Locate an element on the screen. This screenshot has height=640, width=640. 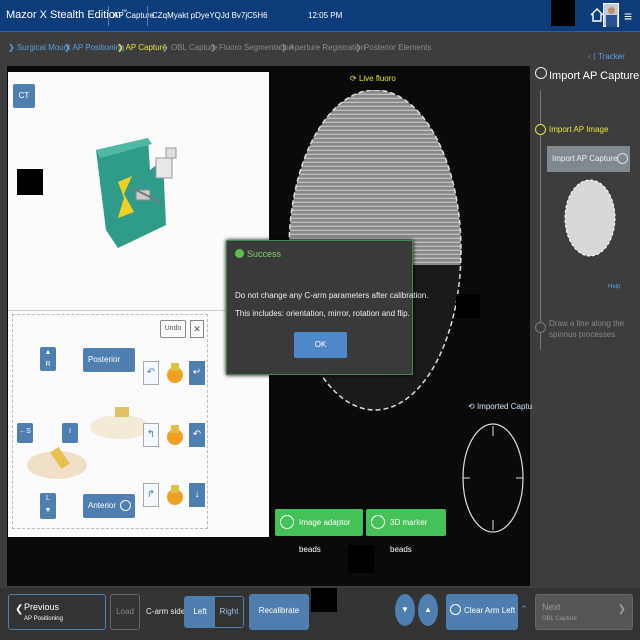
imported-capture-label: ⟲ Imported Capture is located at coordinates (504, 406).